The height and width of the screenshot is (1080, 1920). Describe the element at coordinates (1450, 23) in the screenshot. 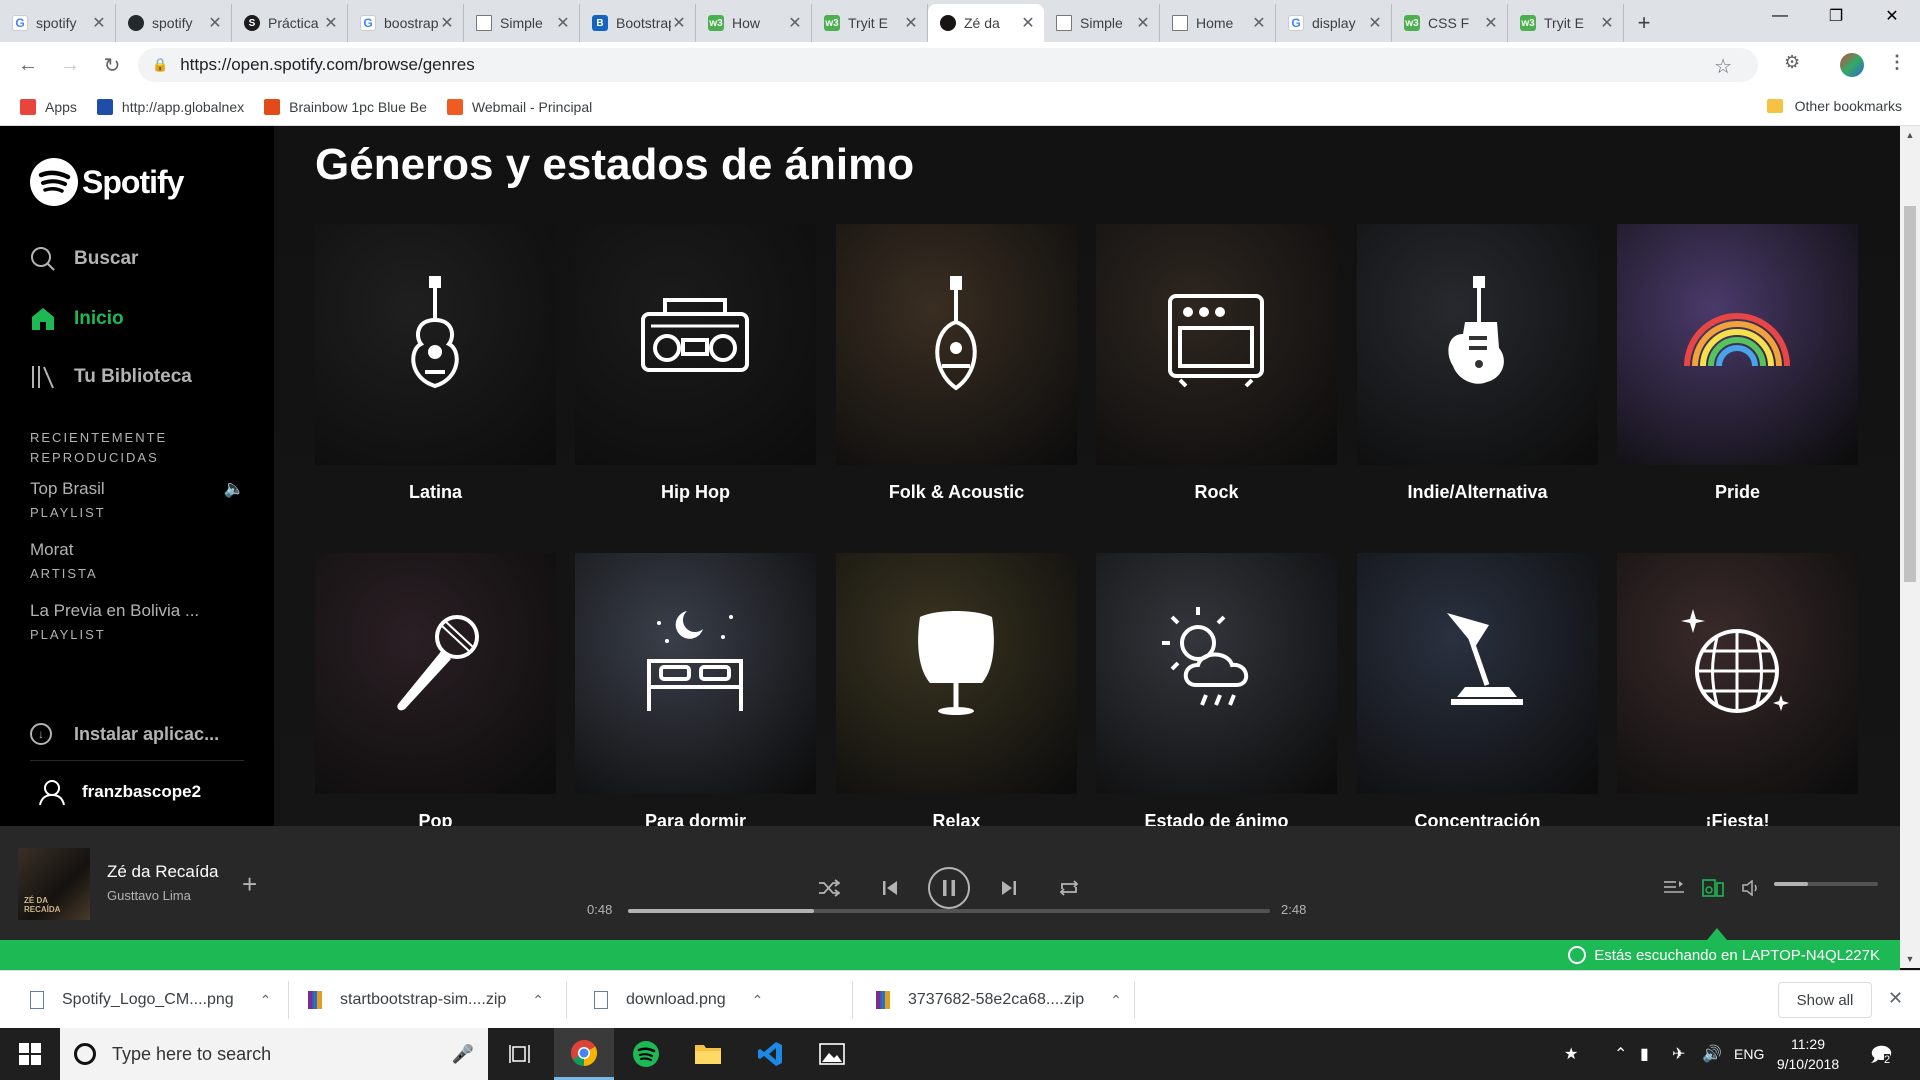

I see `browser-tab: w3 CSS F ✕` at that location.